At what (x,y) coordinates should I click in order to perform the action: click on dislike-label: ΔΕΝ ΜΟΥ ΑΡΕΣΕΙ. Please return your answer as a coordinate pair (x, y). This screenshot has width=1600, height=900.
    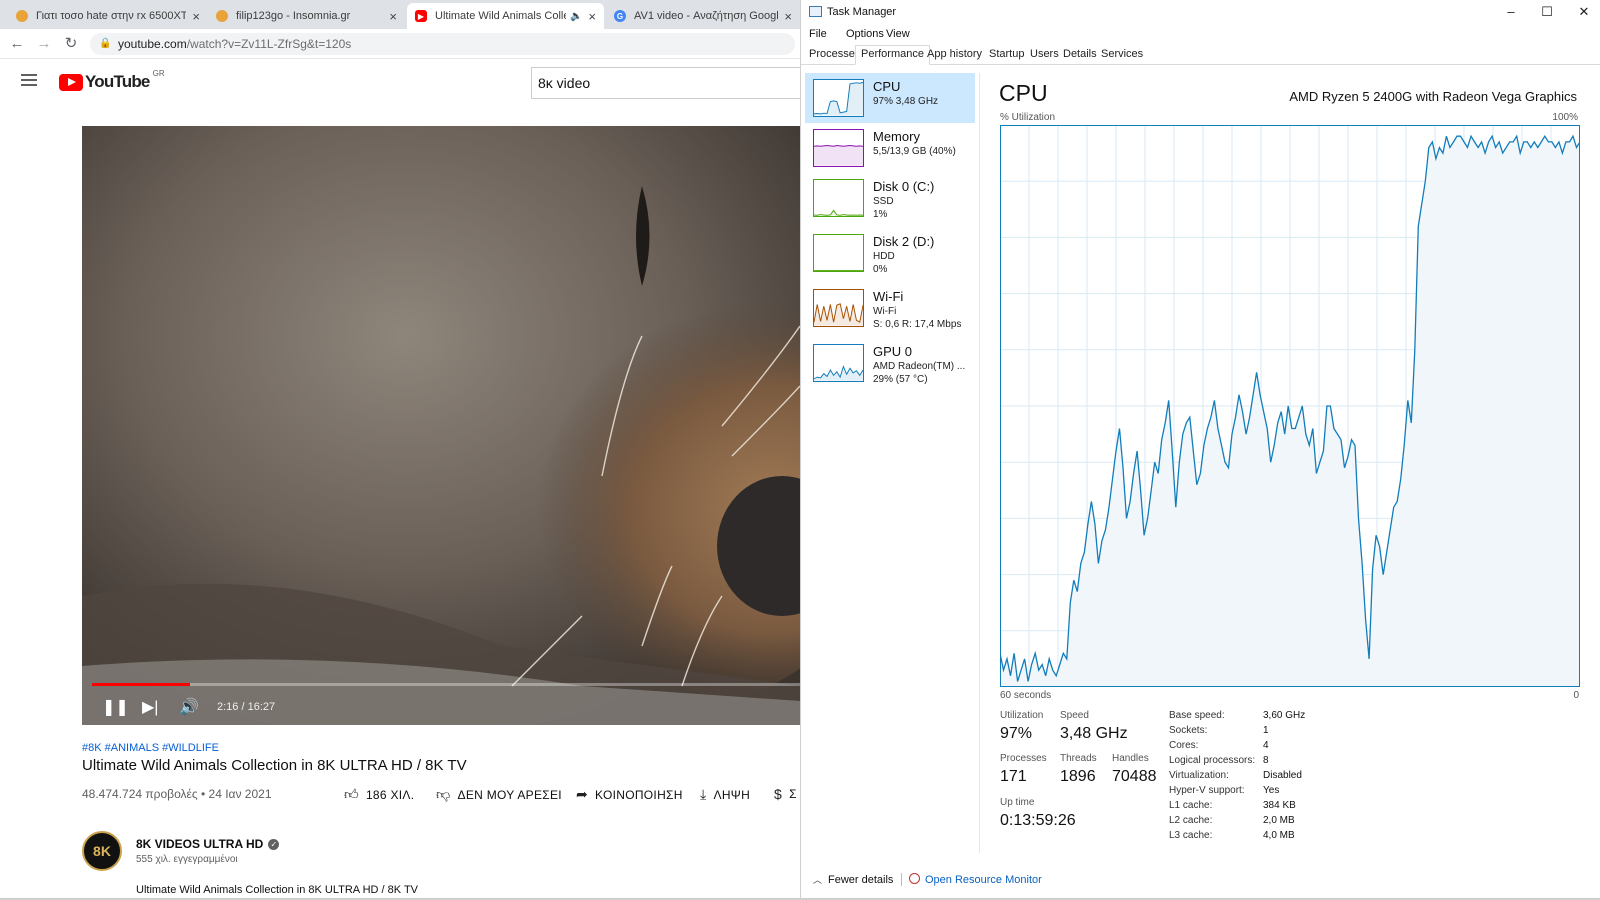
    Looking at the image, I should click on (509, 794).